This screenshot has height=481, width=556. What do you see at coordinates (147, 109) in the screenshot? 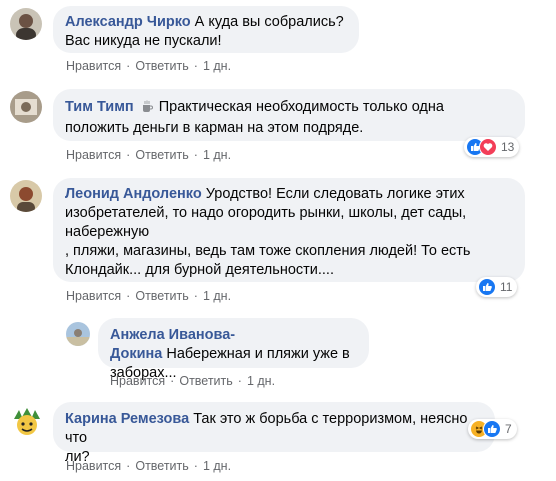
I see `coffee-cup-icon` at bounding box center [147, 109].